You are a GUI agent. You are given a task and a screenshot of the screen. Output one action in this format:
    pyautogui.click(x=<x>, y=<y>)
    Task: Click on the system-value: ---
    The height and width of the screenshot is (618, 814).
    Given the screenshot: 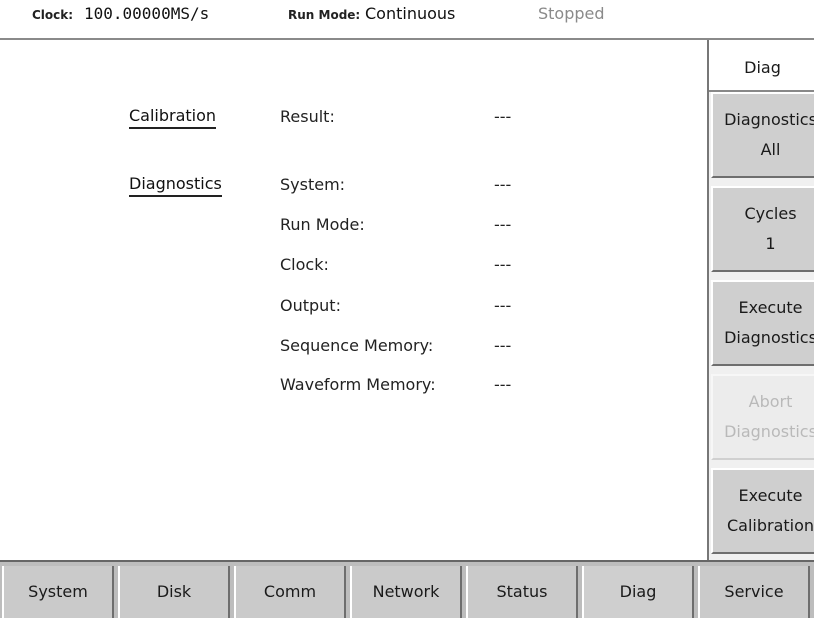 What is the action you would take?
    pyautogui.click(x=503, y=184)
    